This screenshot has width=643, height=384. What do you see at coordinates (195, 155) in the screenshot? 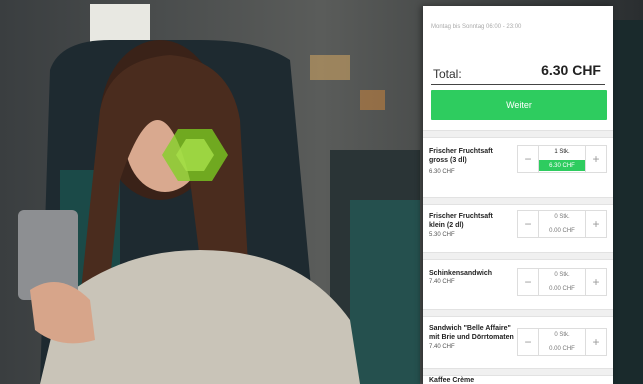
I see `tap-highlight-icon` at bounding box center [195, 155].